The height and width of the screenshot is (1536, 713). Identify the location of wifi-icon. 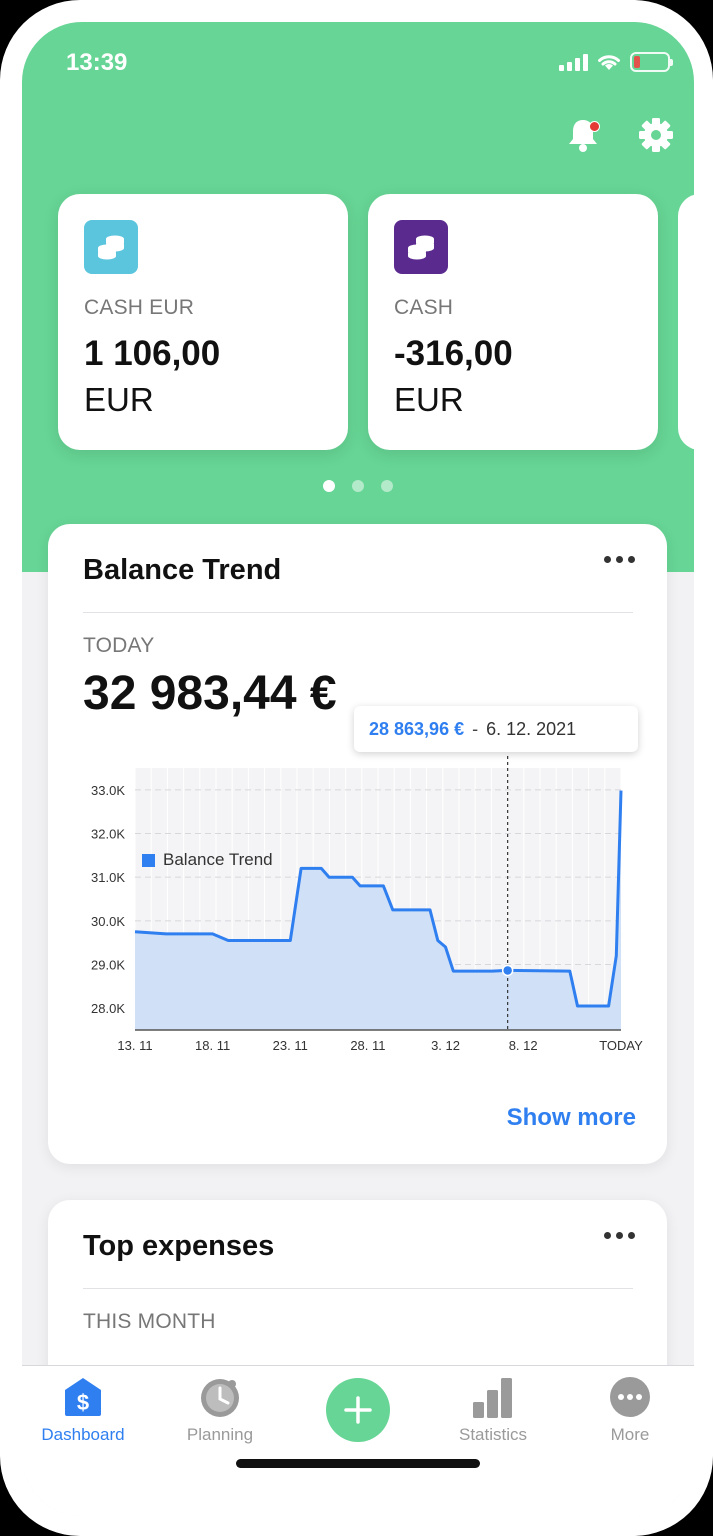
(609, 62).